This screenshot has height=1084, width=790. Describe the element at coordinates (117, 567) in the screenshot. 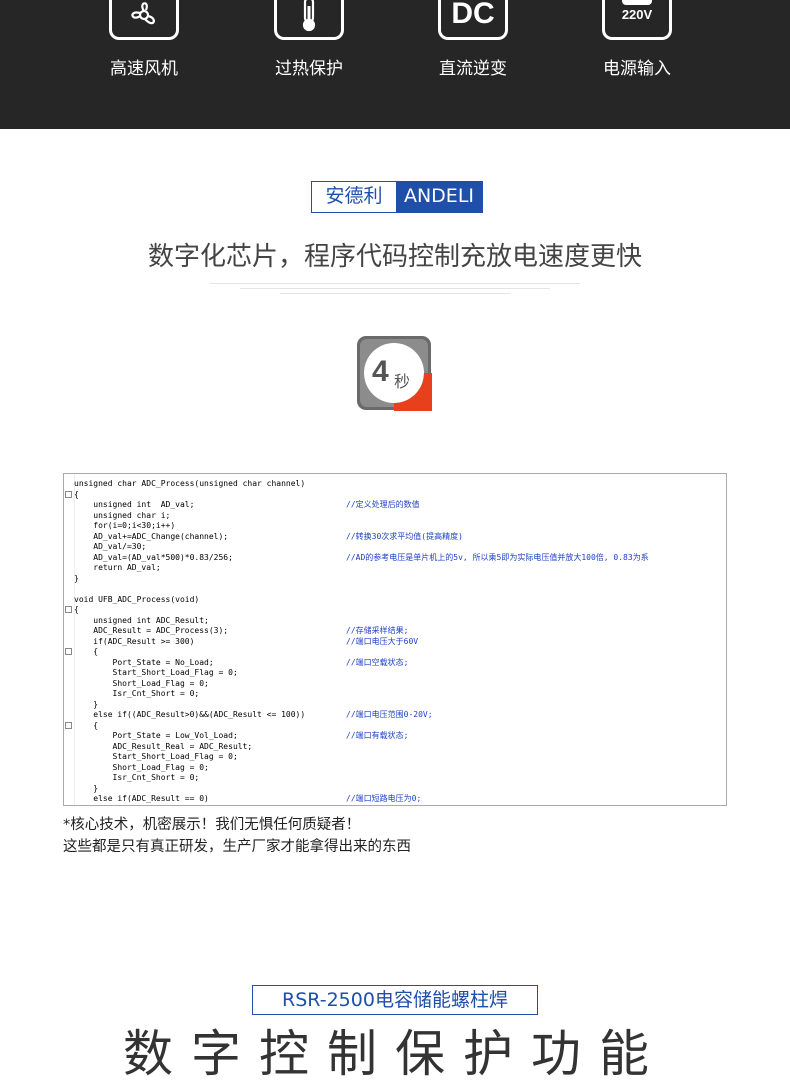

I see `code-line: return AD_val;` at that location.